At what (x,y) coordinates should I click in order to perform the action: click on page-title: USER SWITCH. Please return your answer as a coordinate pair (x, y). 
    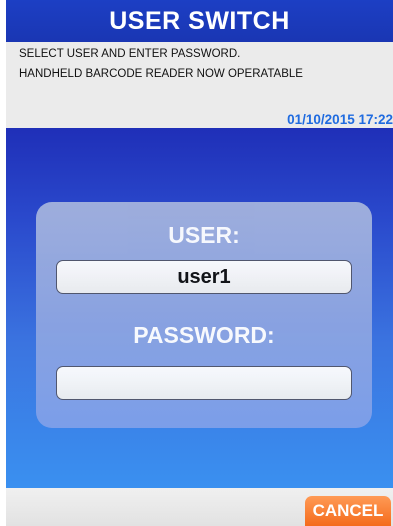
    Looking at the image, I should click on (199, 21).